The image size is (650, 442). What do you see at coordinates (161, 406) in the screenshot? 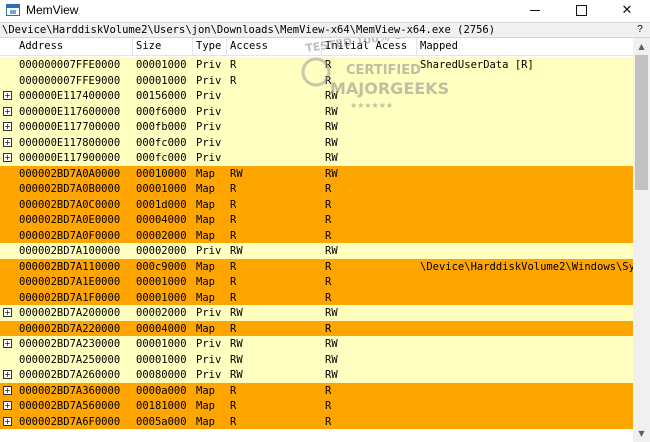
I see `row-size: 00181000` at bounding box center [161, 406].